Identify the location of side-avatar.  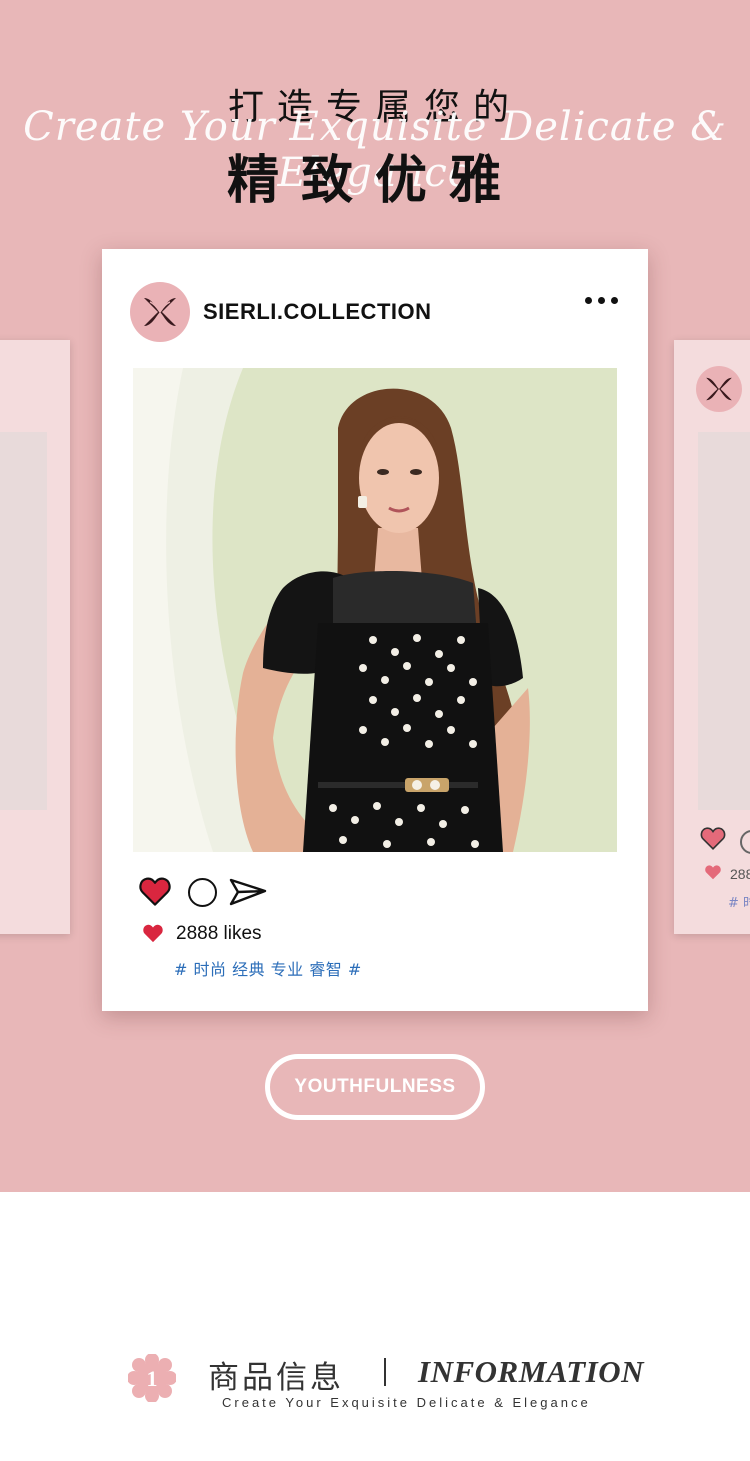
(719, 389).